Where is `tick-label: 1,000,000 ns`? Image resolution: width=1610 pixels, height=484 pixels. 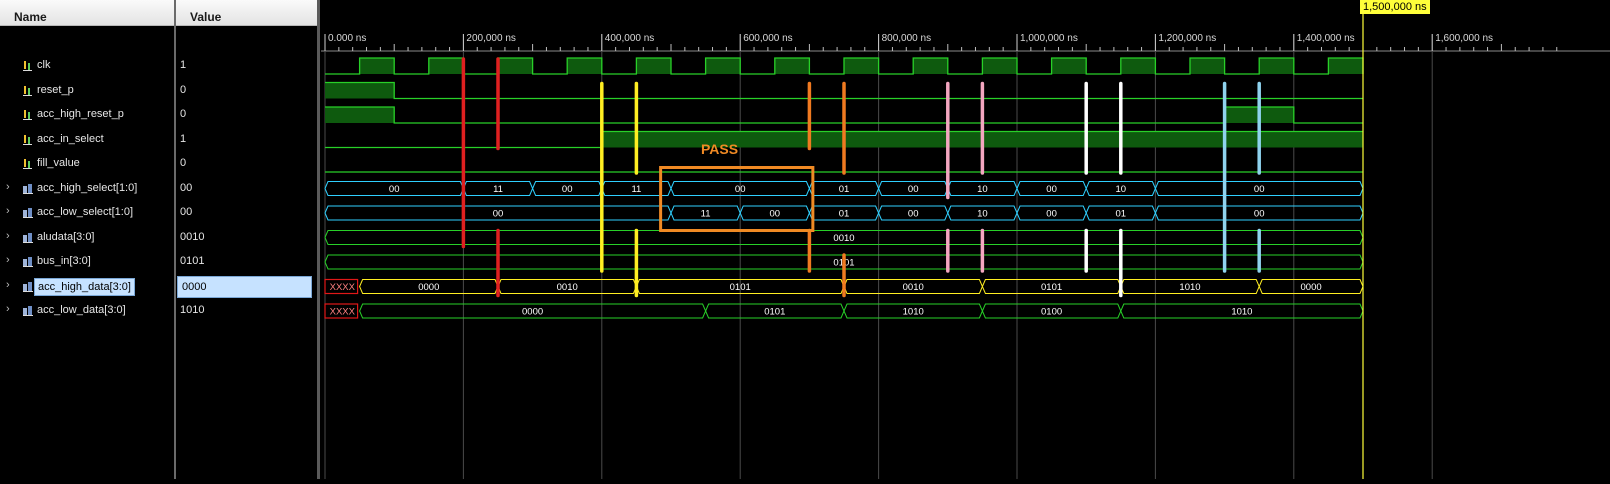
tick-label: 1,000,000 ns is located at coordinates (1049, 38).